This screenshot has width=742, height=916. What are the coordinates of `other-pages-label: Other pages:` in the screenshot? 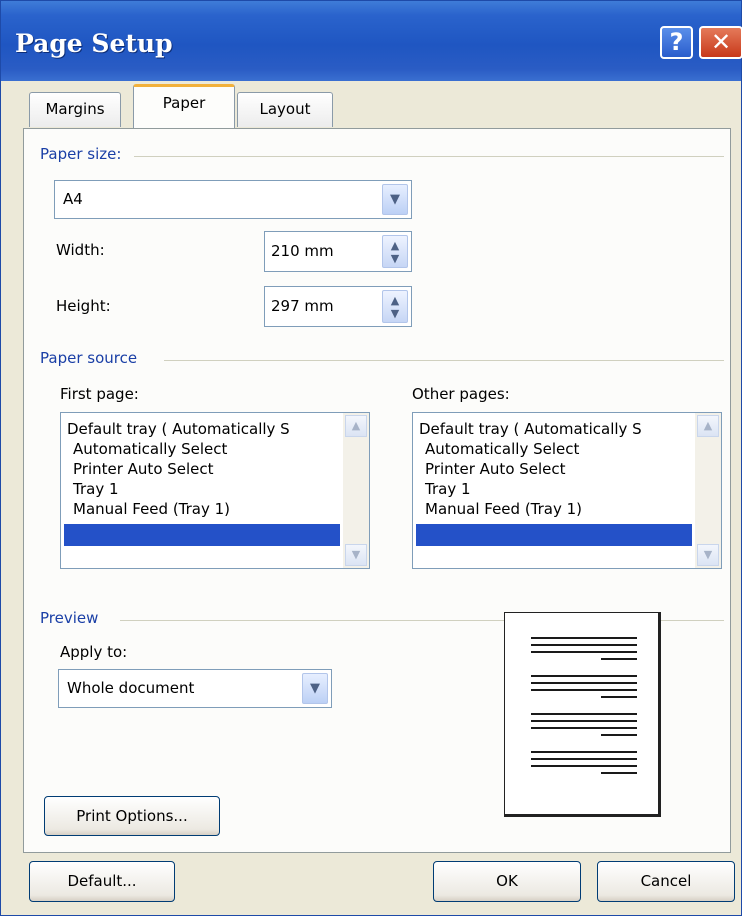 It's located at (461, 394).